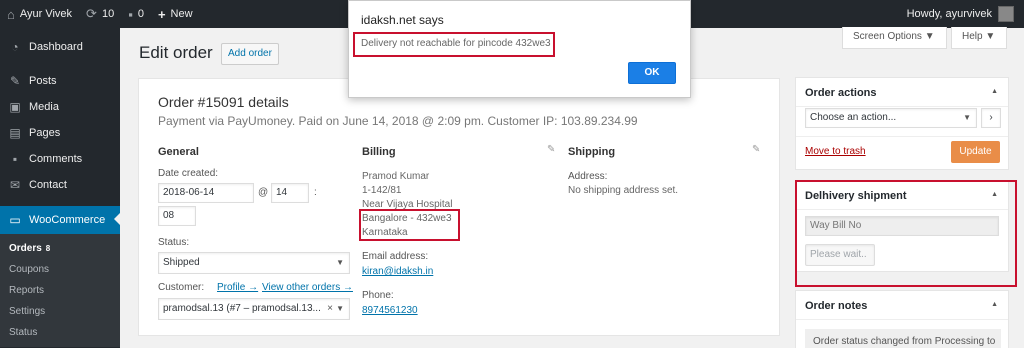  I want to click on menu-dashboard: ◔ Dashboard, so click(60, 47).